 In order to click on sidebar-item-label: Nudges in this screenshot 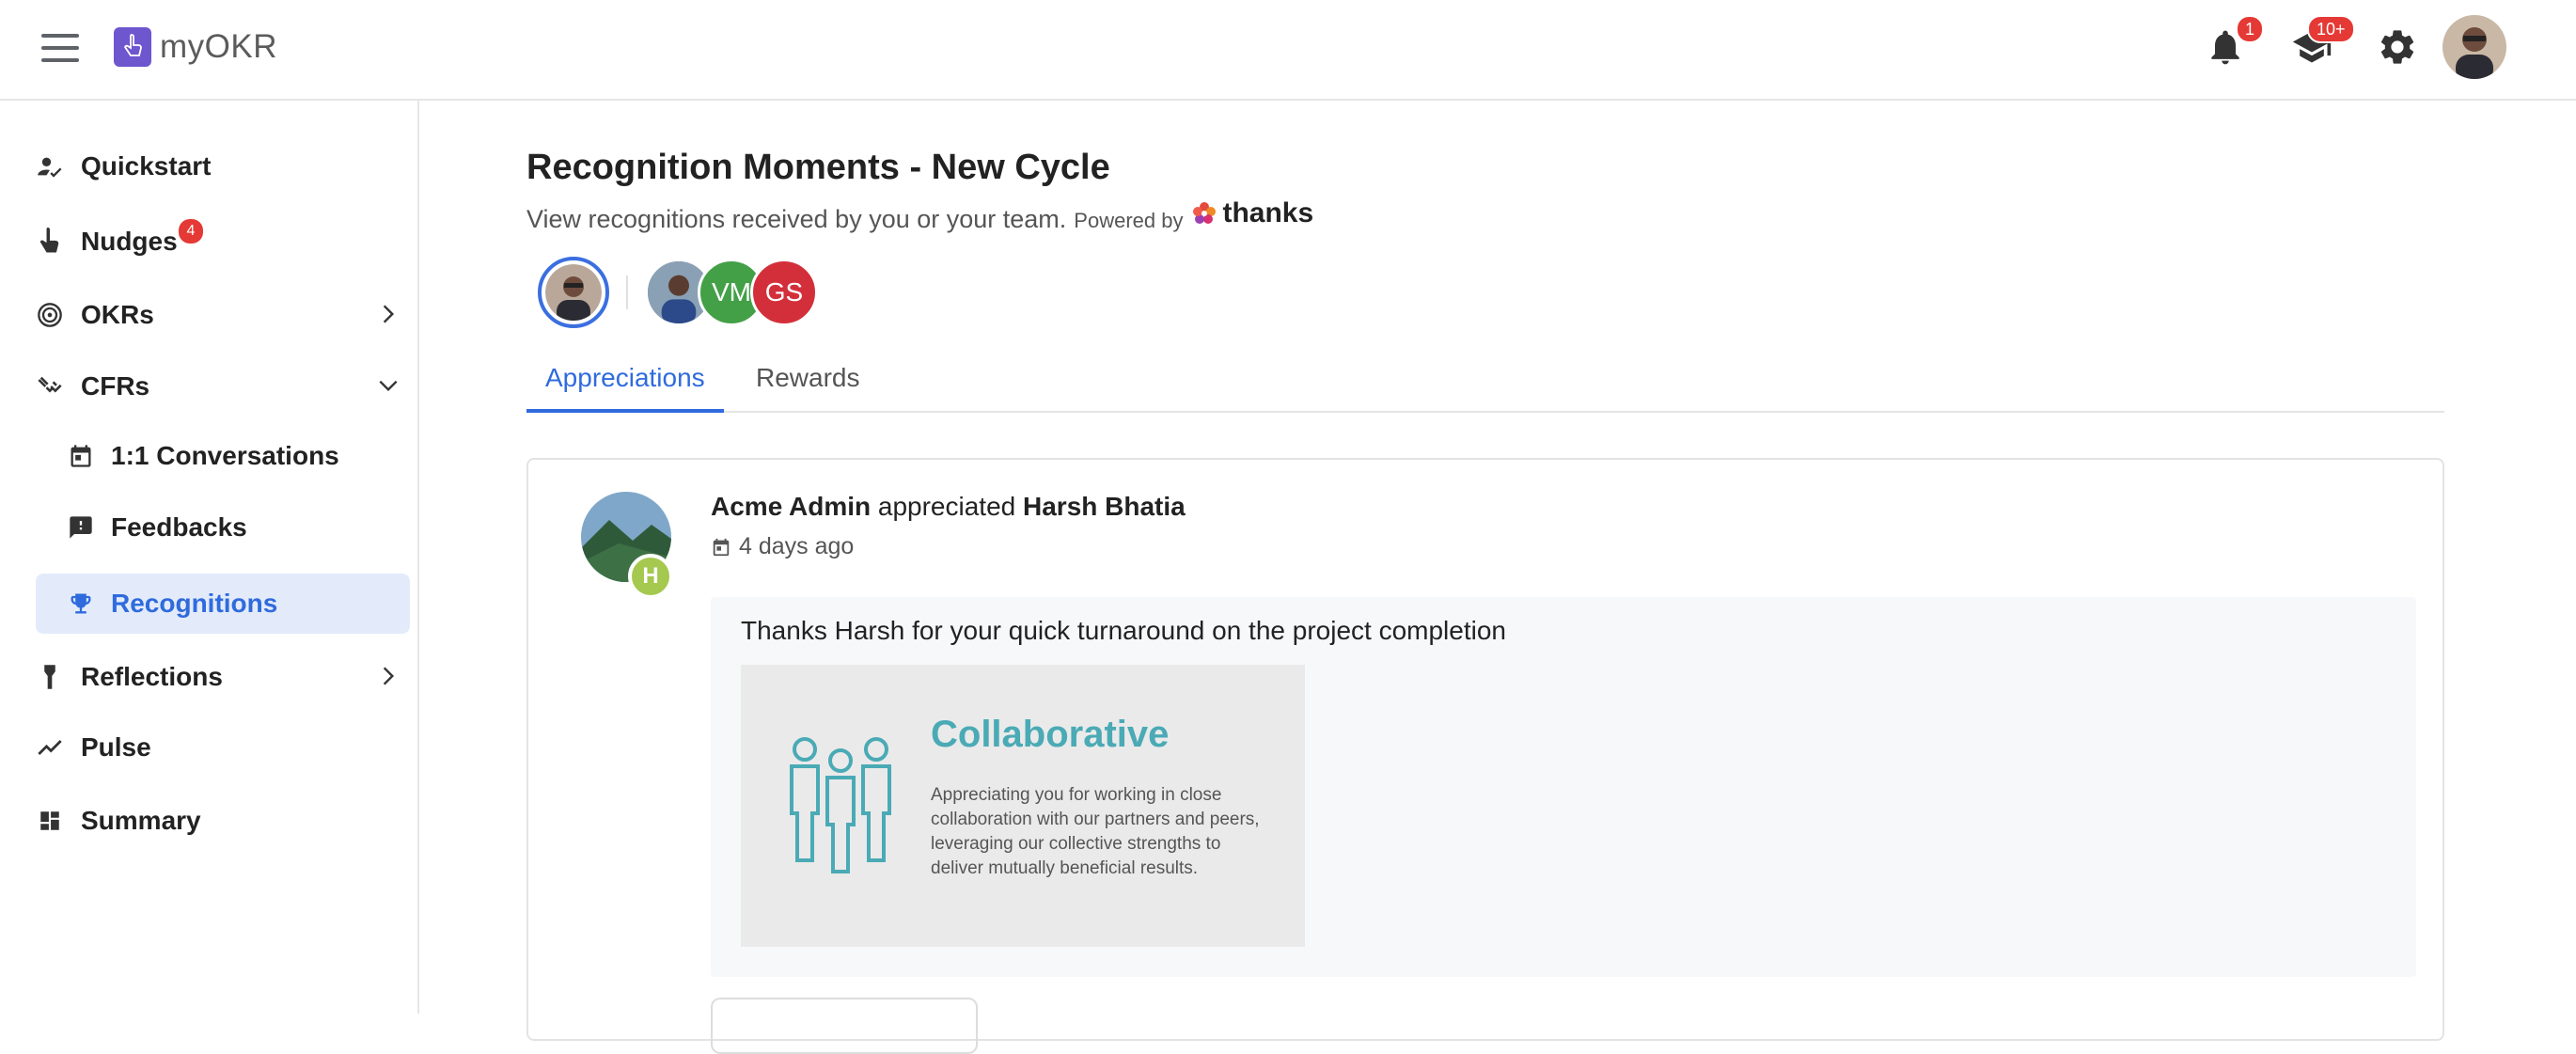, I will do `click(129, 241)`.